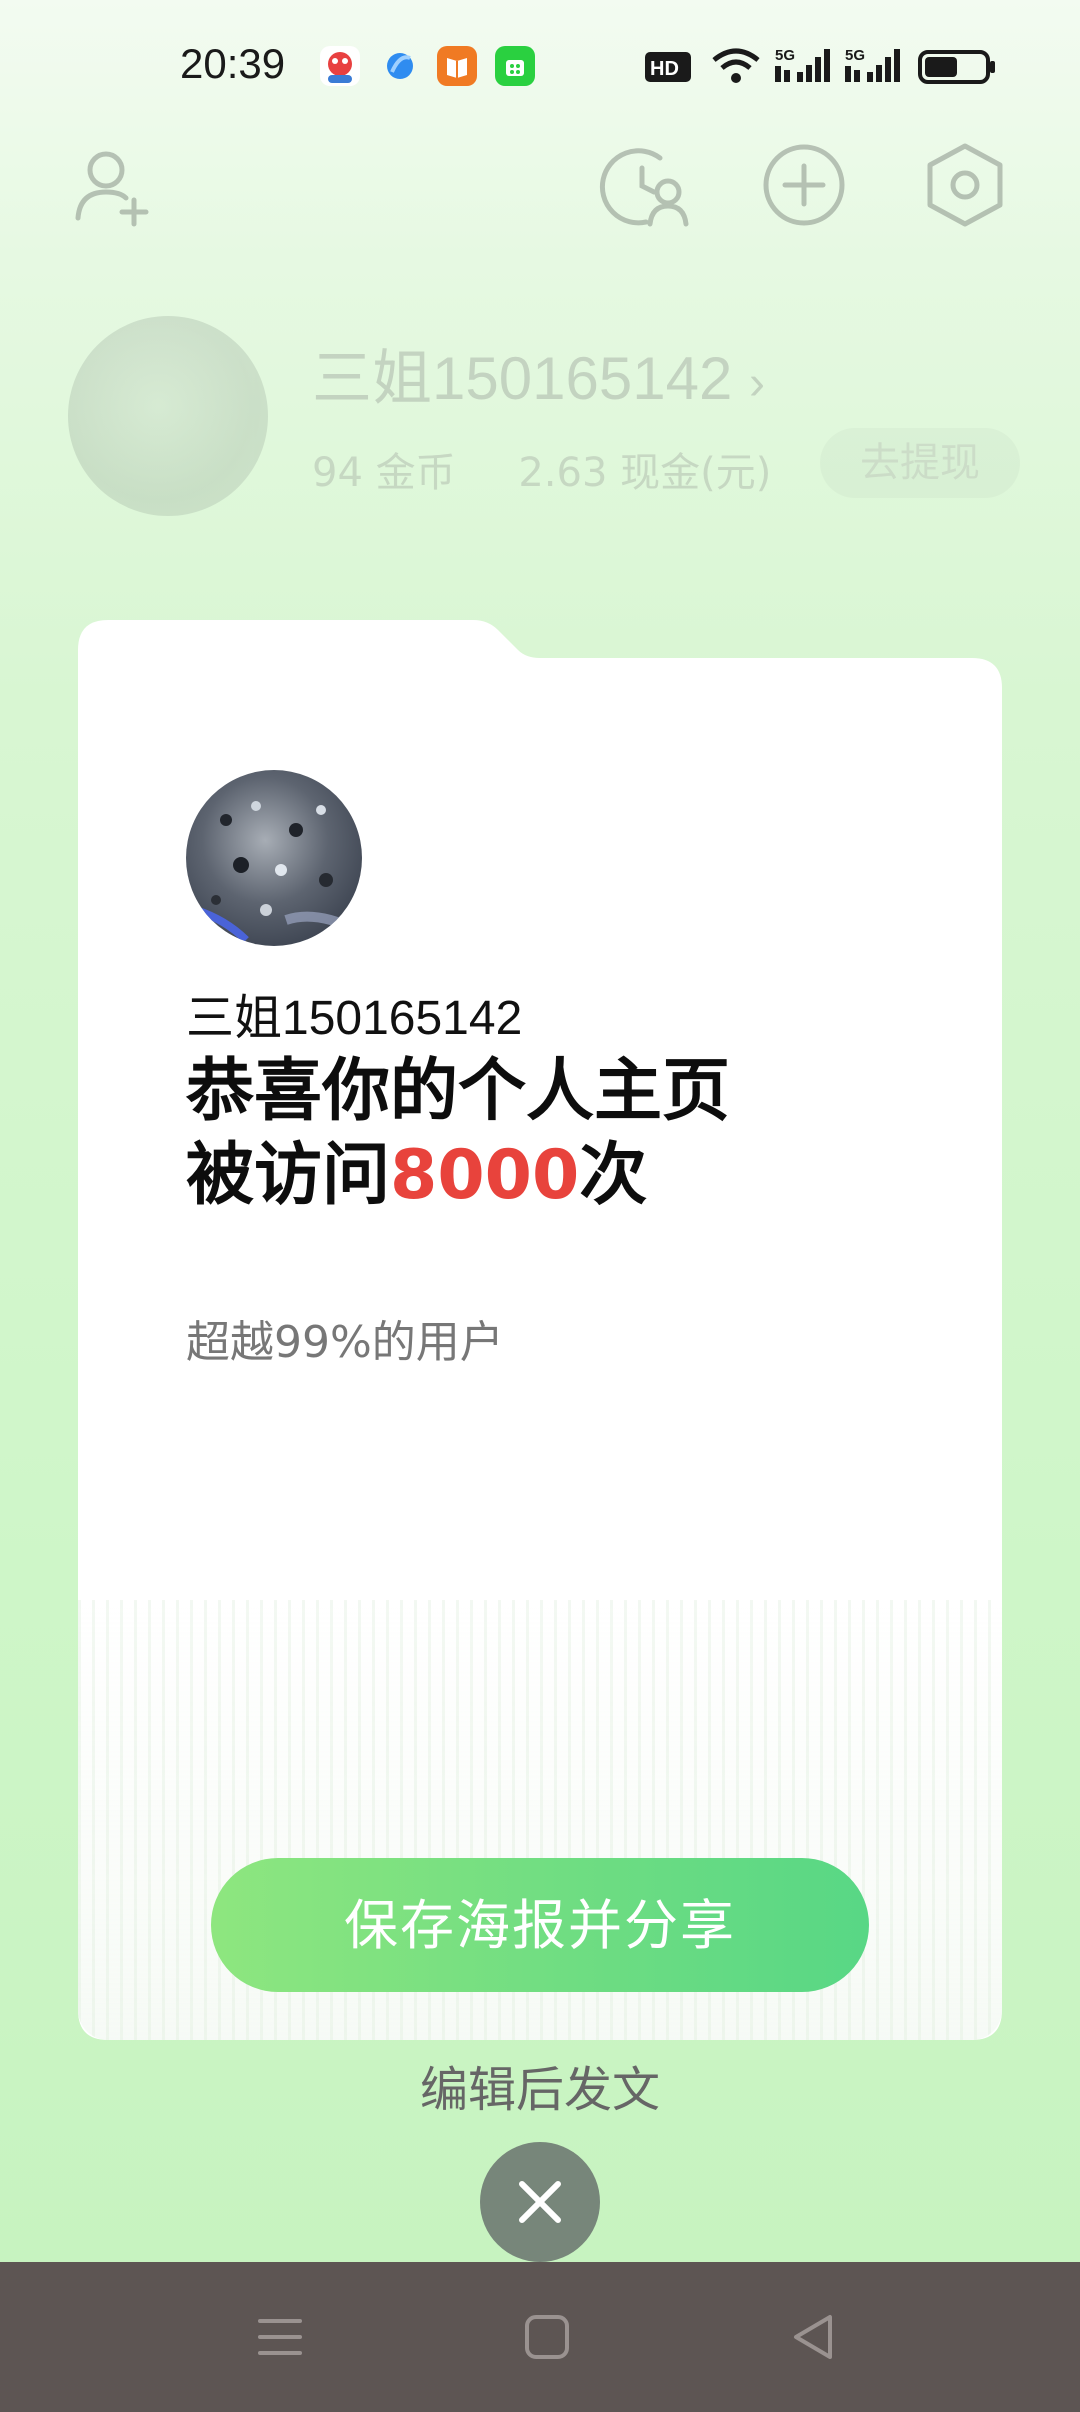 The width and height of the screenshot is (1080, 2412). I want to click on save-share-button: 保存海报并分享, so click(540, 1925).